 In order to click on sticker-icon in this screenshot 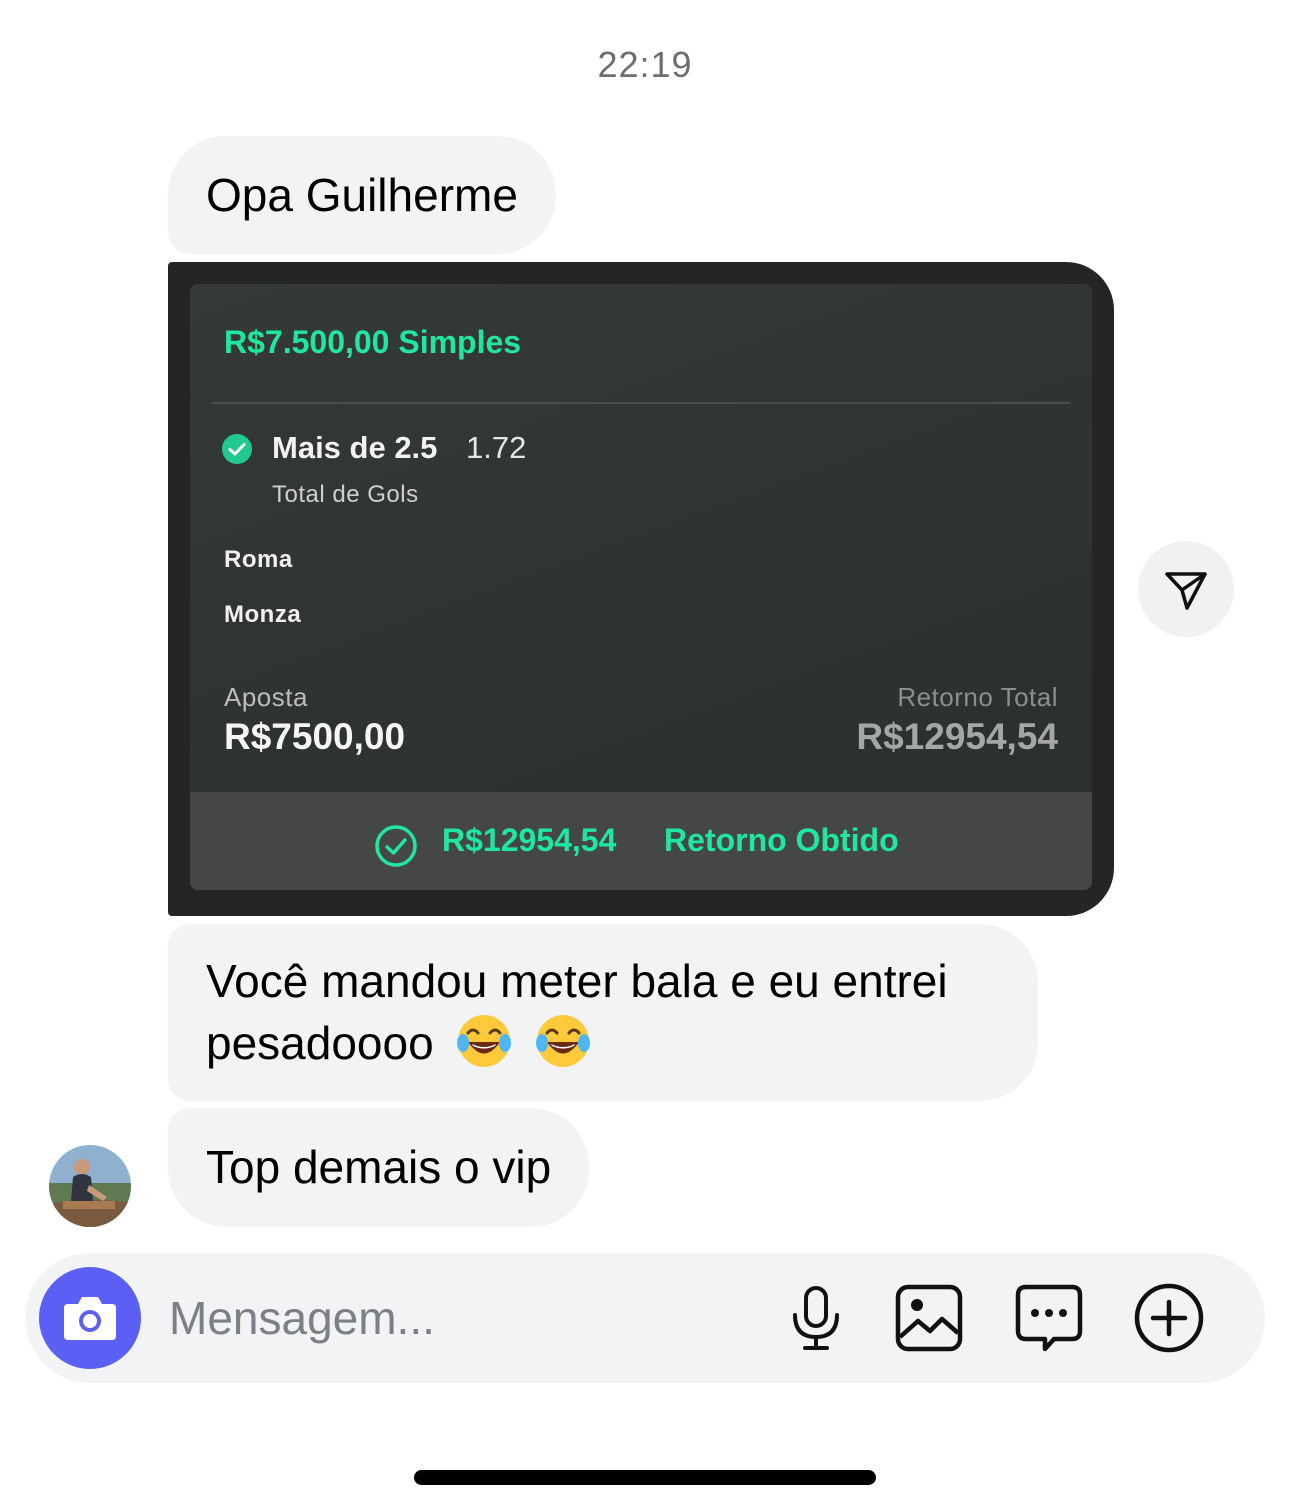, I will do `click(1049, 1318)`.